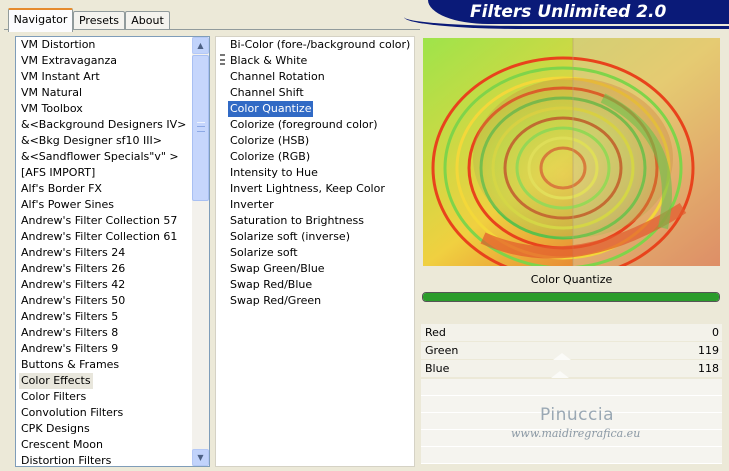  What do you see at coordinates (60, 77) in the screenshot?
I see `filter-list-item: VM Instant Art` at bounding box center [60, 77].